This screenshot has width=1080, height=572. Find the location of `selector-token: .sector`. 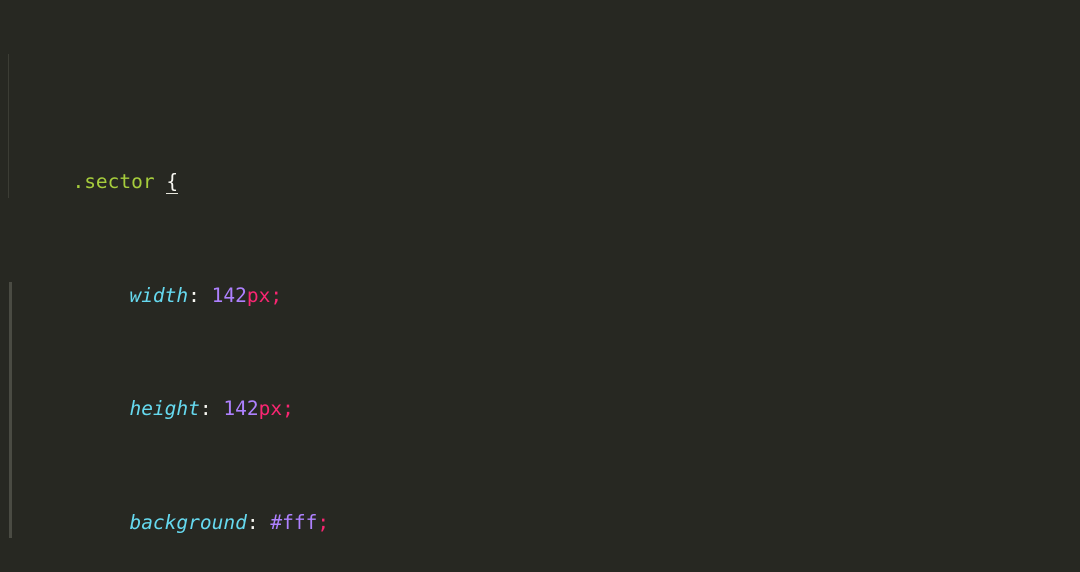

selector-token: .sector is located at coordinates (113, 182).